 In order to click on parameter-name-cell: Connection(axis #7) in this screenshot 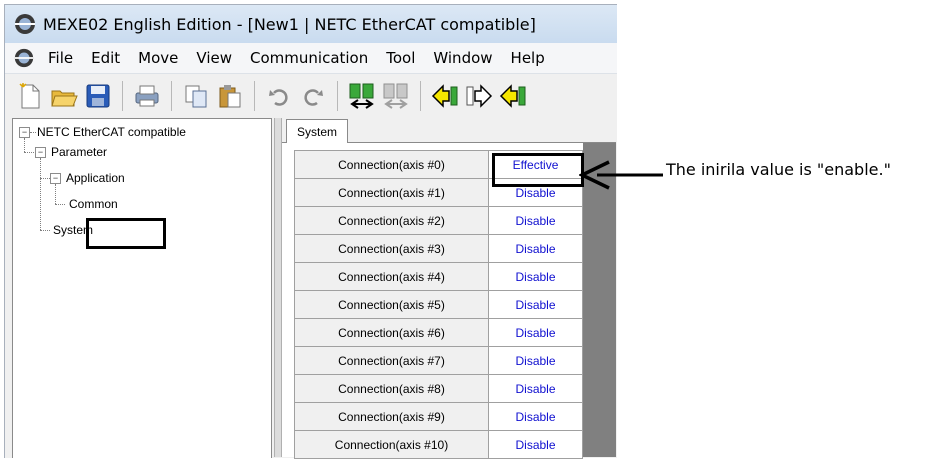, I will do `click(391, 360)`.